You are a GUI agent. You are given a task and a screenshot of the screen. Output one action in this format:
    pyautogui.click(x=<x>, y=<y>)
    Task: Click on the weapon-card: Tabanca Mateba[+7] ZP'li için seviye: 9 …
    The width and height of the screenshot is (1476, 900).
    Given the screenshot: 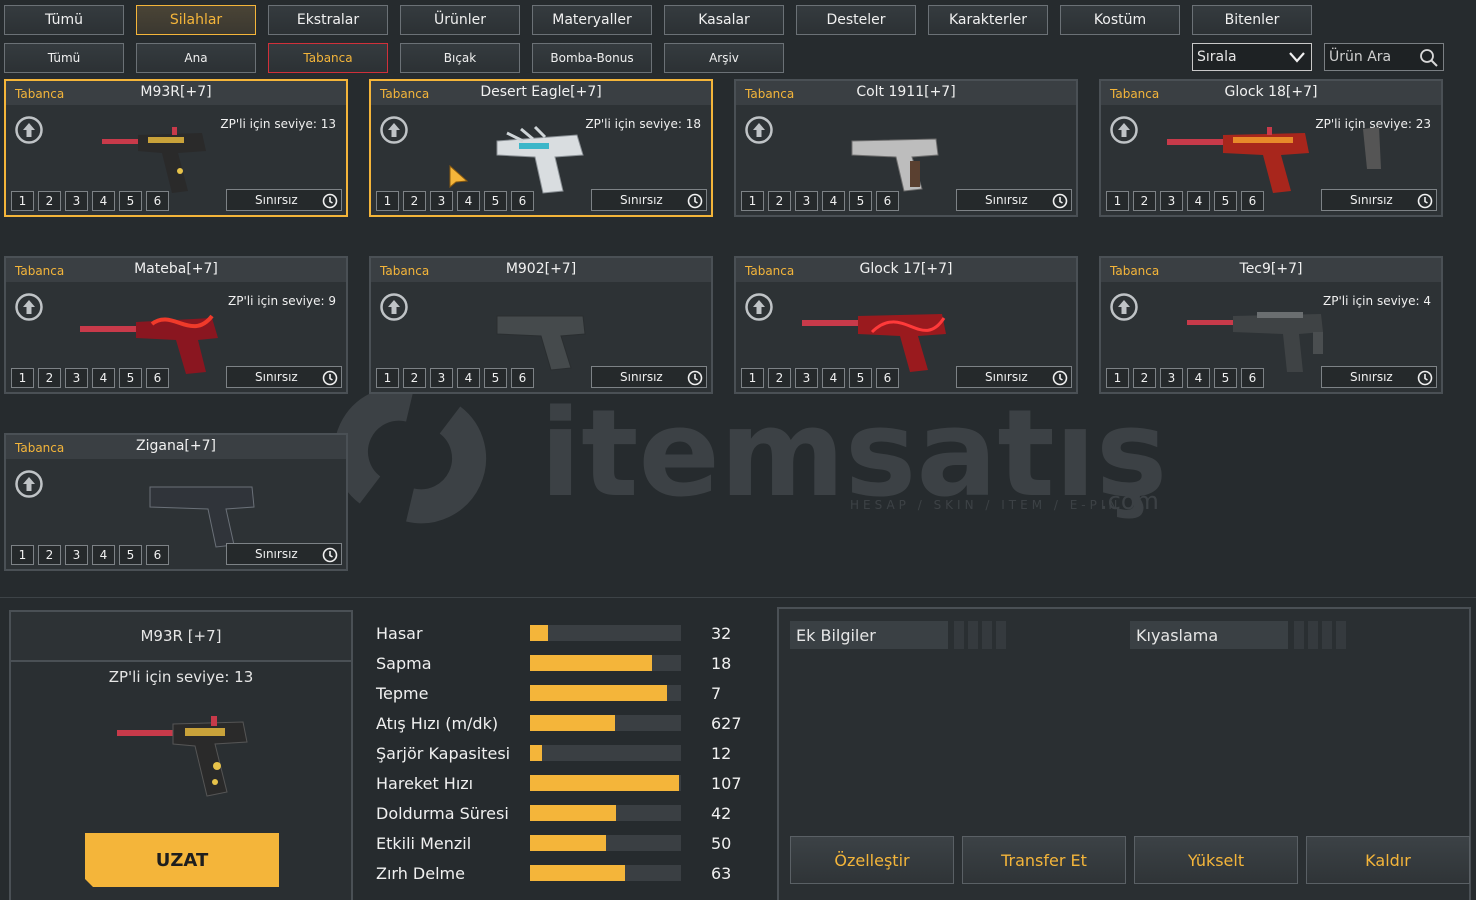 What is the action you would take?
    pyautogui.click(x=176, y=325)
    